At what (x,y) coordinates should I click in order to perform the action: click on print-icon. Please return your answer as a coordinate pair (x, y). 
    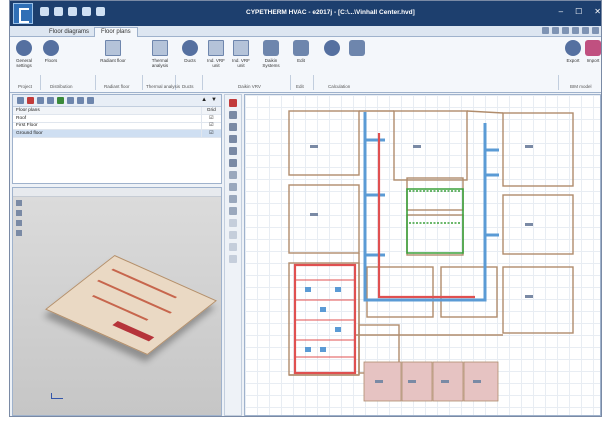
    Looking at the image, I should click on (100, 11).